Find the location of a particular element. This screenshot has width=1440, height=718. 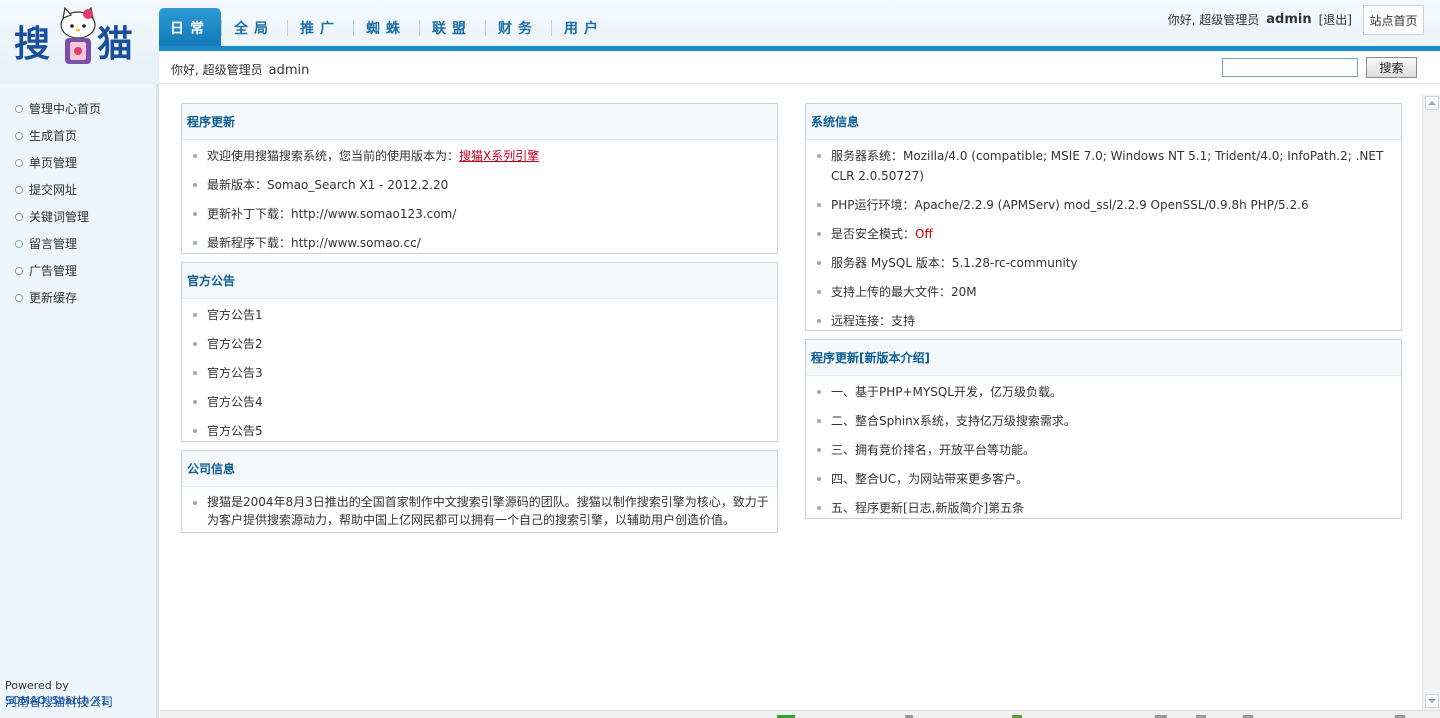

top-greeting: 你好, 超级管理员 is located at coordinates (1213, 20).